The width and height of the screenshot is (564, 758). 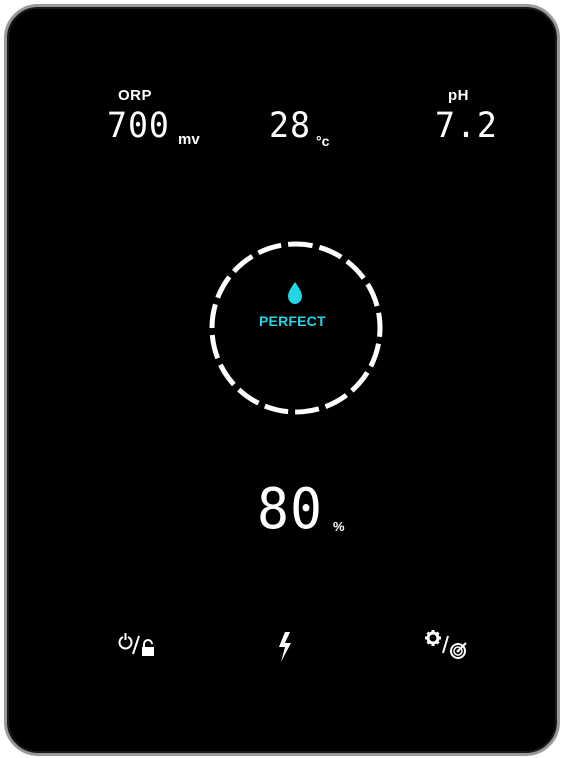 I want to click on boost-button, so click(x=295, y=647).